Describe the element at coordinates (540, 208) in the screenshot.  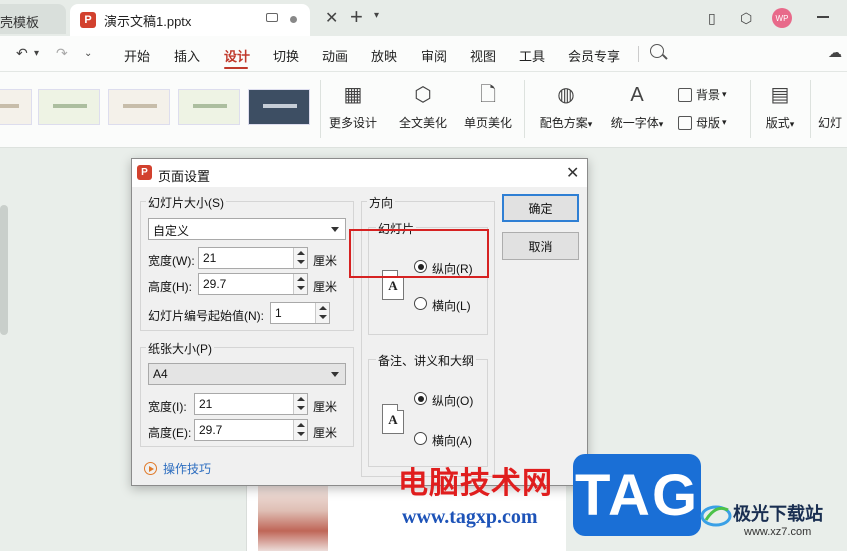
I see `ok-button: 确定` at that location.